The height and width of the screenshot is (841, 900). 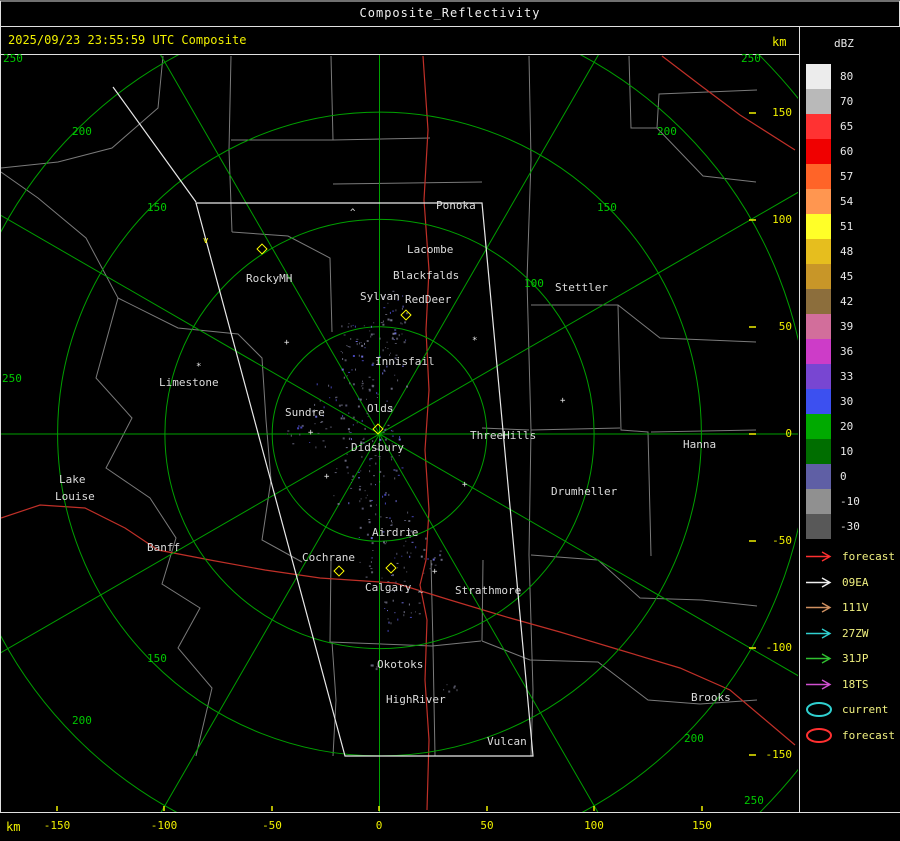 I want to click on colorbar-value: -10, so click(x=850, y=501).